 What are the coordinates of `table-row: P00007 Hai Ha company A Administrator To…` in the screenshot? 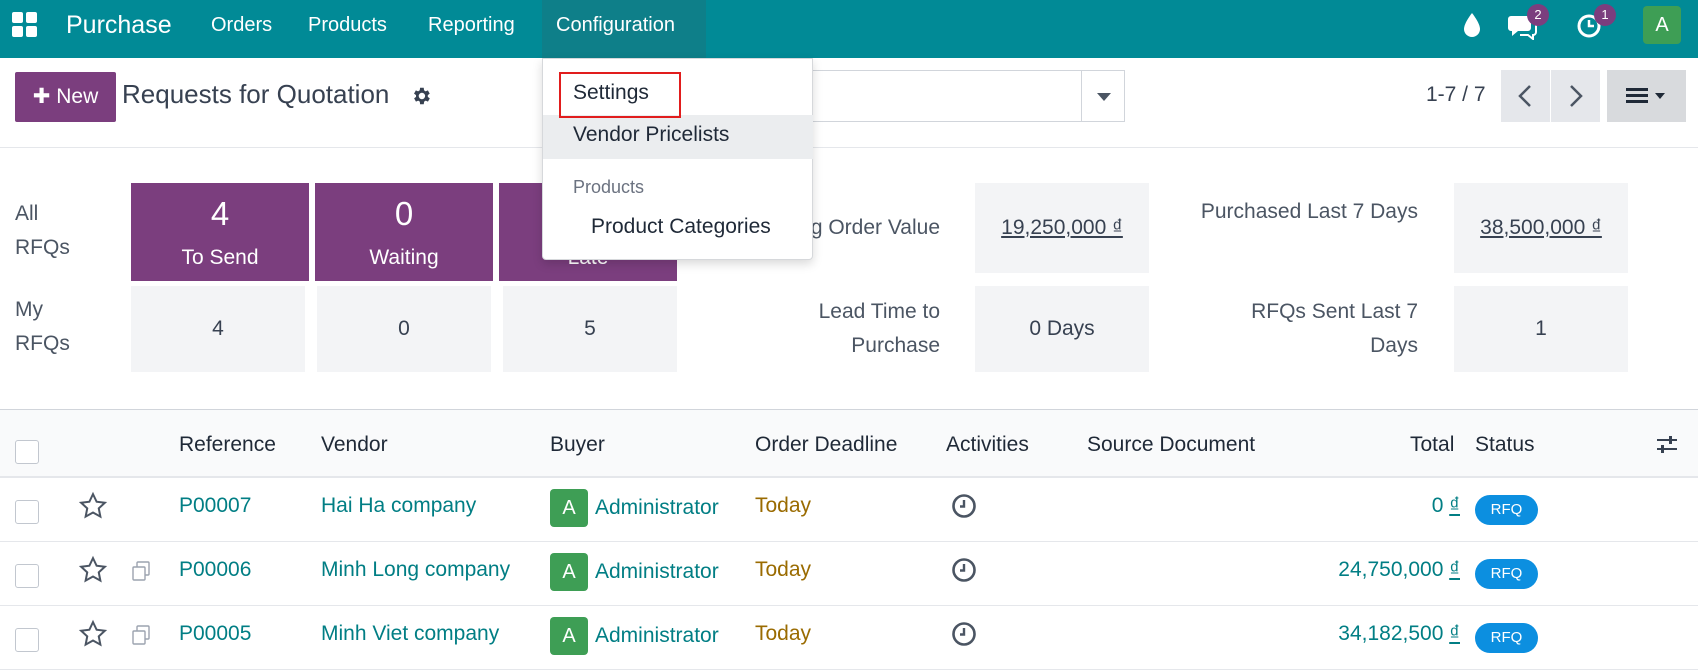 It's located at (849, 510).